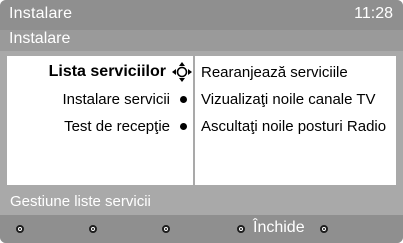 This screenshot has width=403, height=243. Describe the element at coordinates (241, 229) in the screenshot. I see `blue-key-dot-icon` at that location.